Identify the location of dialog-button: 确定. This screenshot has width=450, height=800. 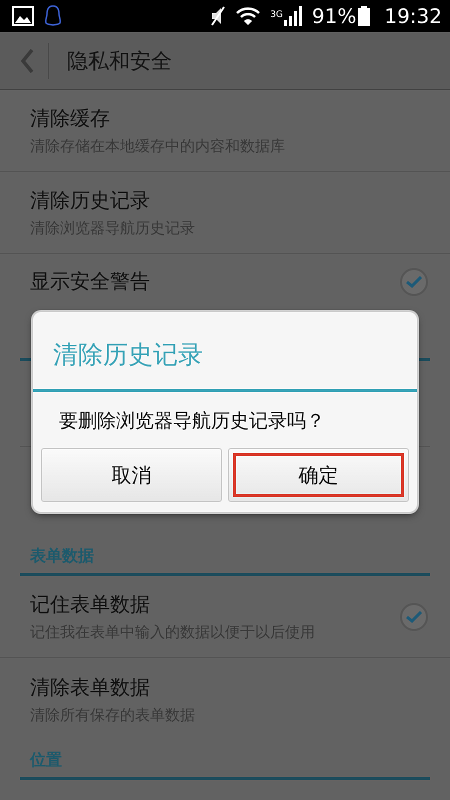
(318, 475).